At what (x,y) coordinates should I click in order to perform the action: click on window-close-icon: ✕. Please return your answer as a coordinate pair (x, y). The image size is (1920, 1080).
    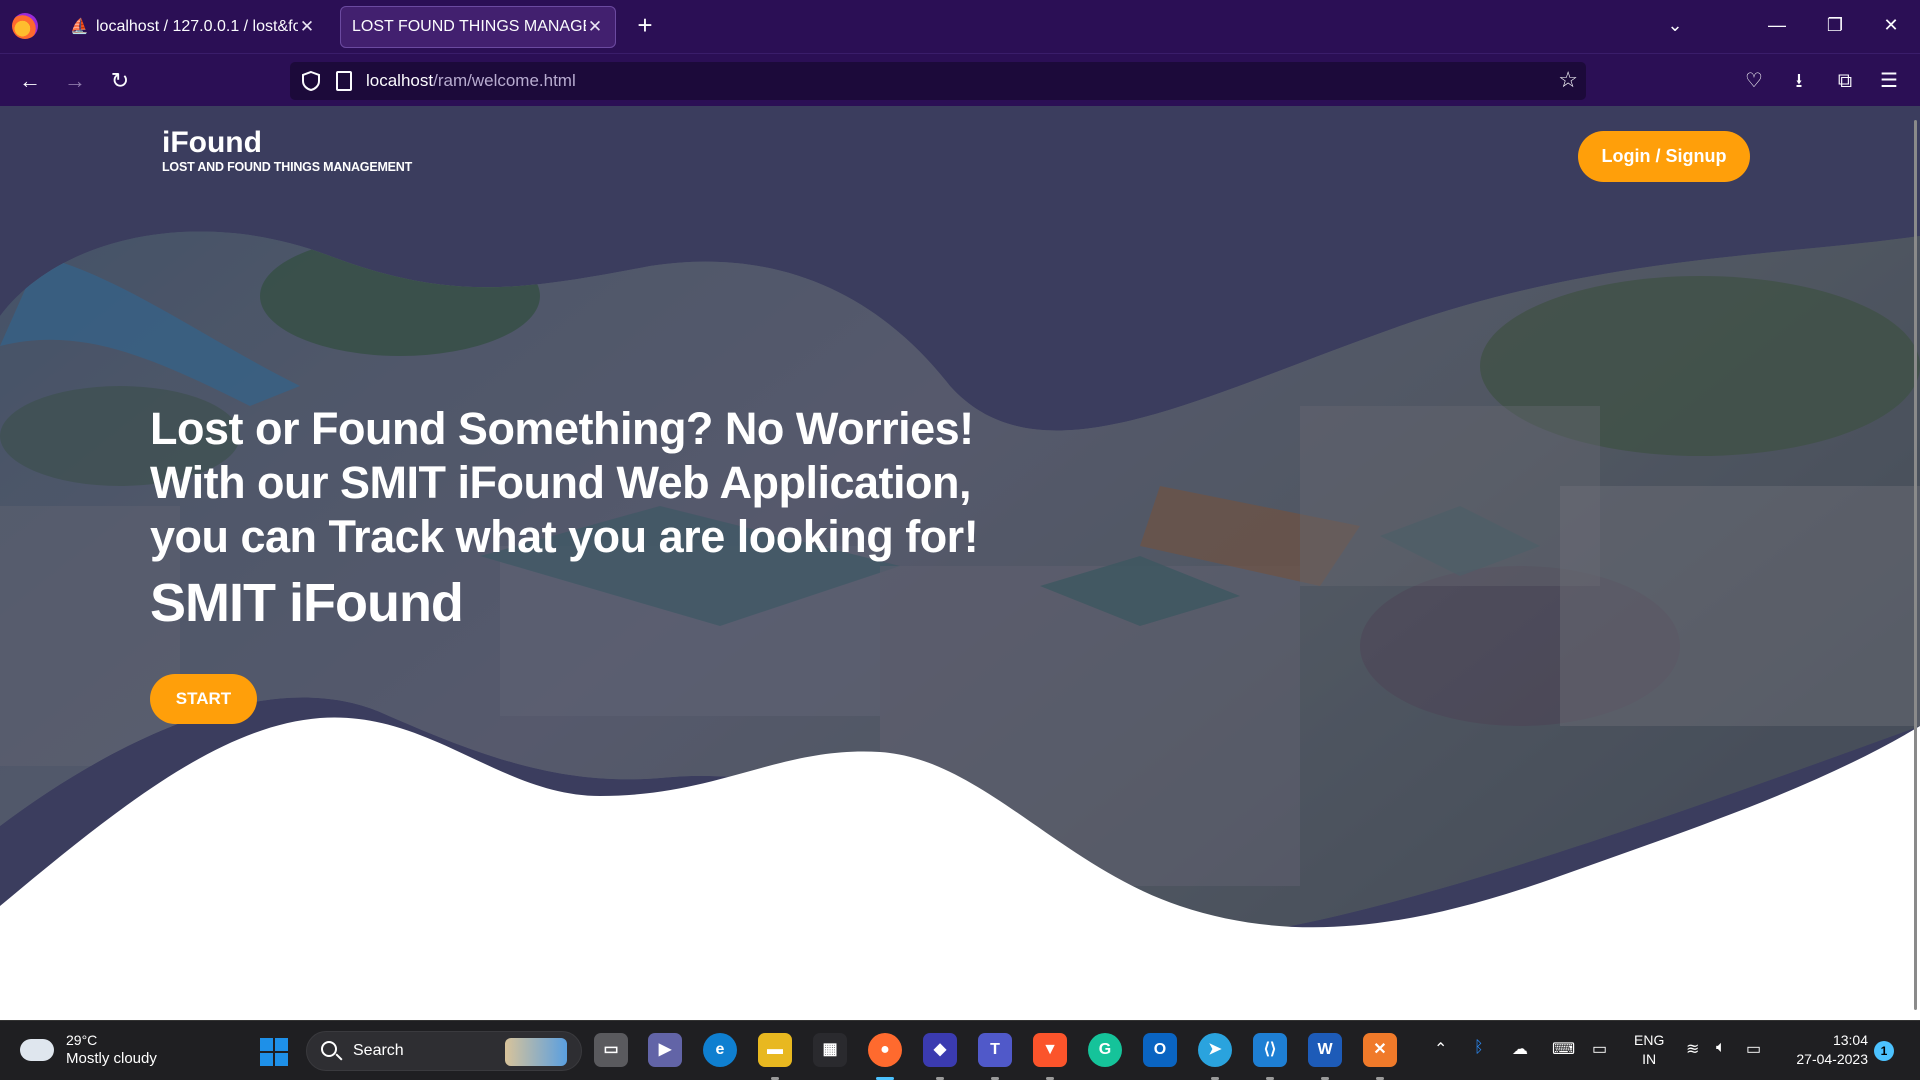
    Looking at the image, I should click on (1891, 25).